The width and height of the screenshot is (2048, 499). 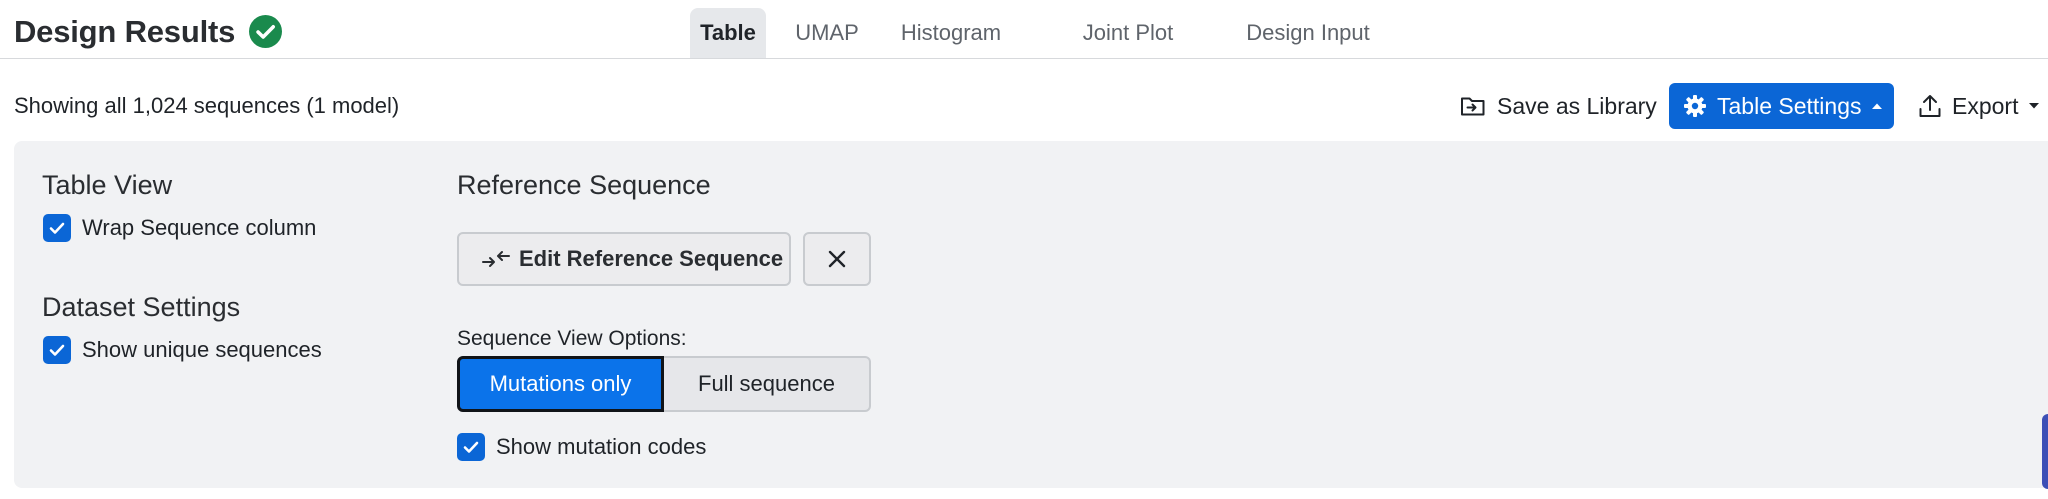 What do you see at coordinates (199, 227) in the screenshot?
I see `wrap-sequence-label: Wrap Sequence column` at bounding box center [199, 227].